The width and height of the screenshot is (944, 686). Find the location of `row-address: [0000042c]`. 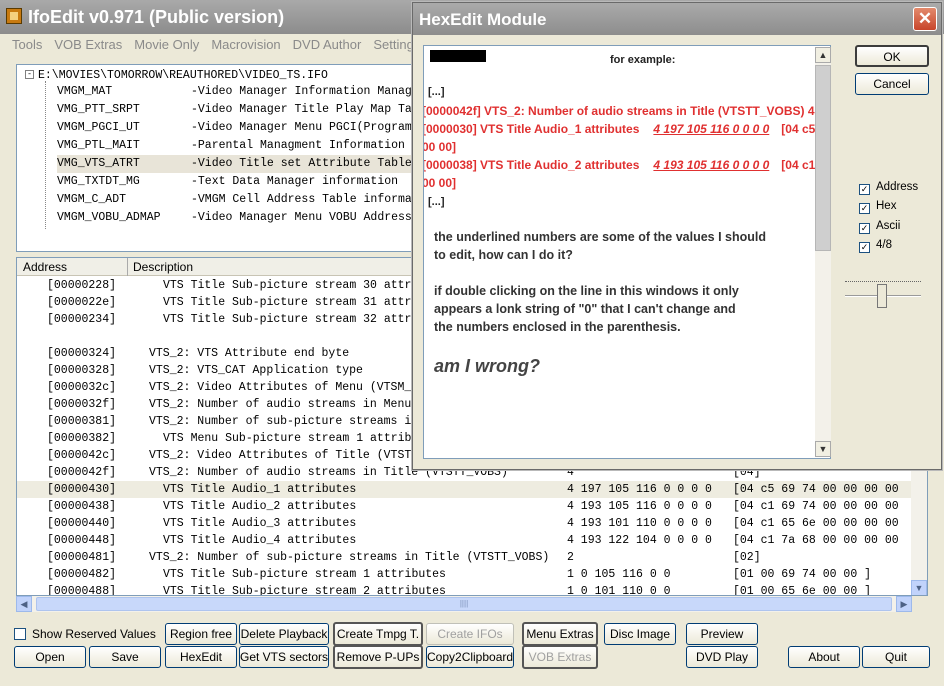

row-address: [0000042c] is located at coordinates (82, 455).